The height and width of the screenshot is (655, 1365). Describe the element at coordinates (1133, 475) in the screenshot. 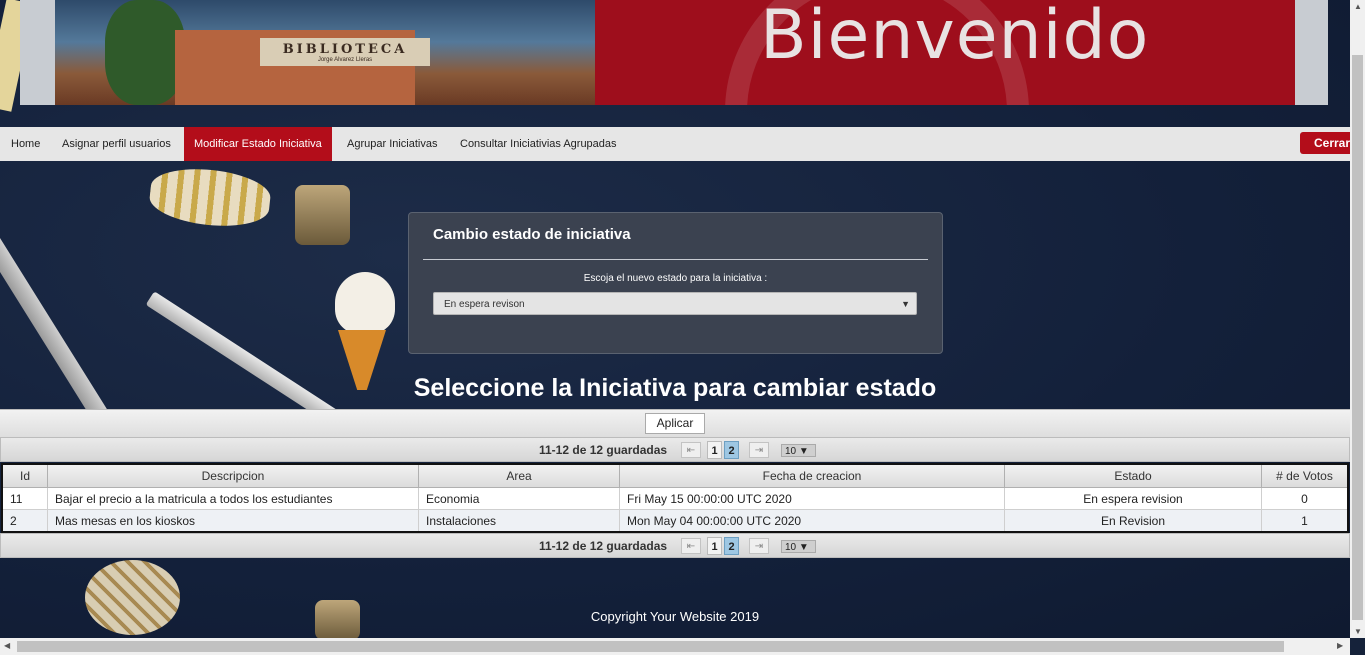

I see `column-header-estado: Estado` at that location.